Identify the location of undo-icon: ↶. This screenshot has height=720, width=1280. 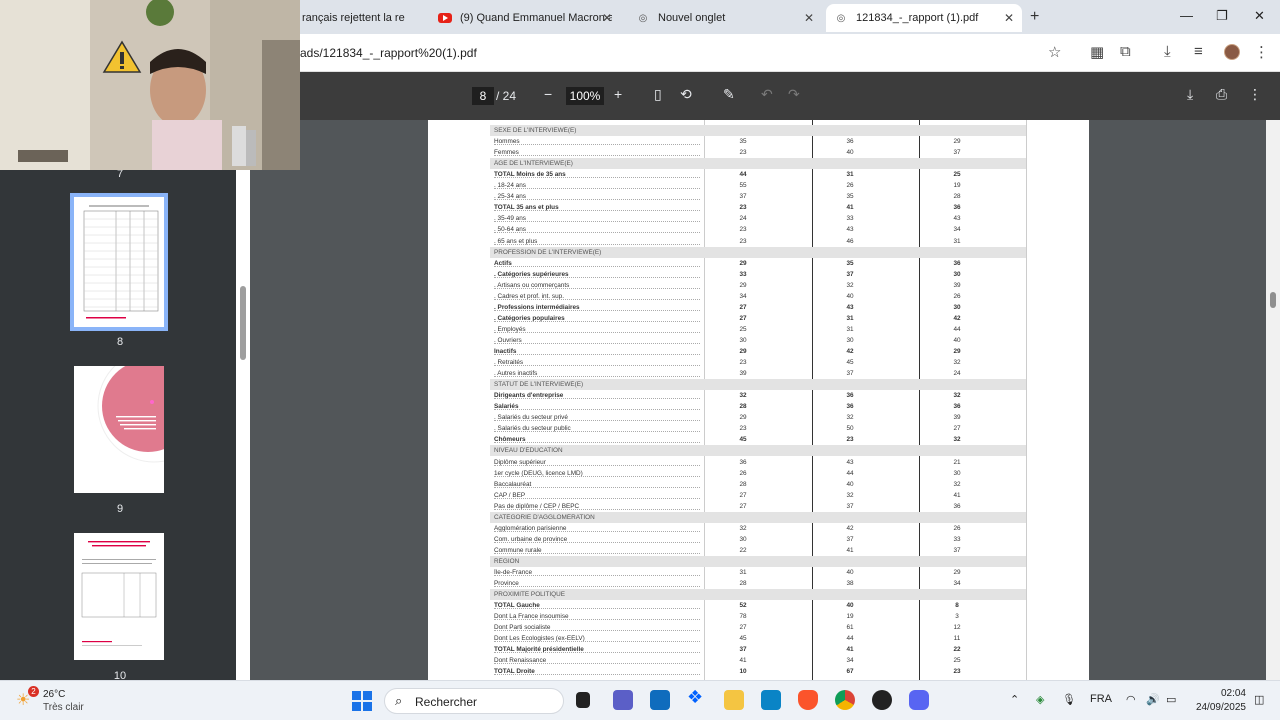
(767, 94).